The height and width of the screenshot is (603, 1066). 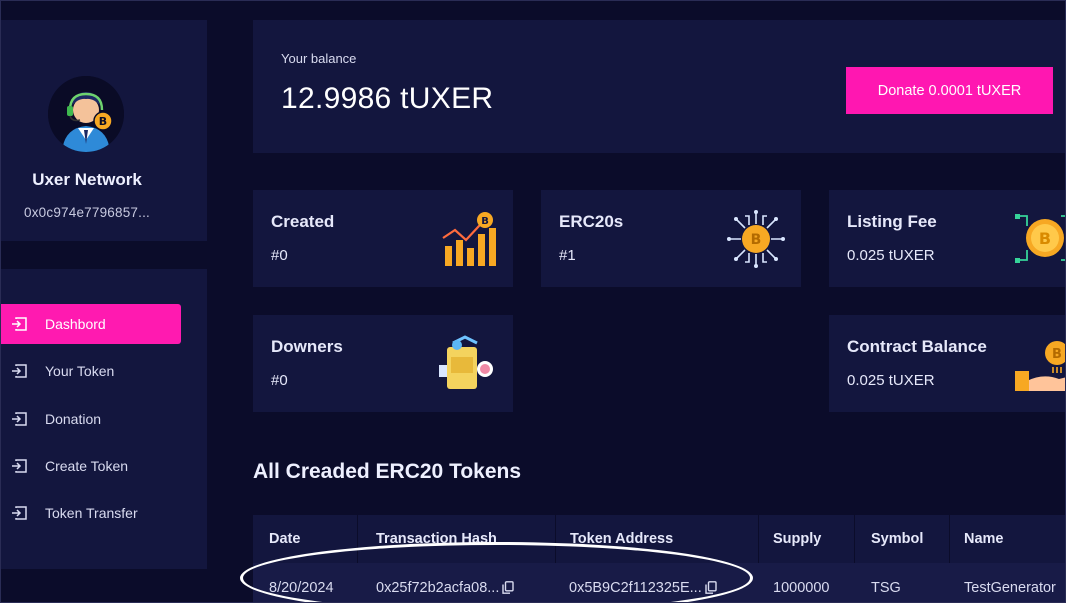 I want to click on stat-title: Contract Balance, so click(x=917, y=346).